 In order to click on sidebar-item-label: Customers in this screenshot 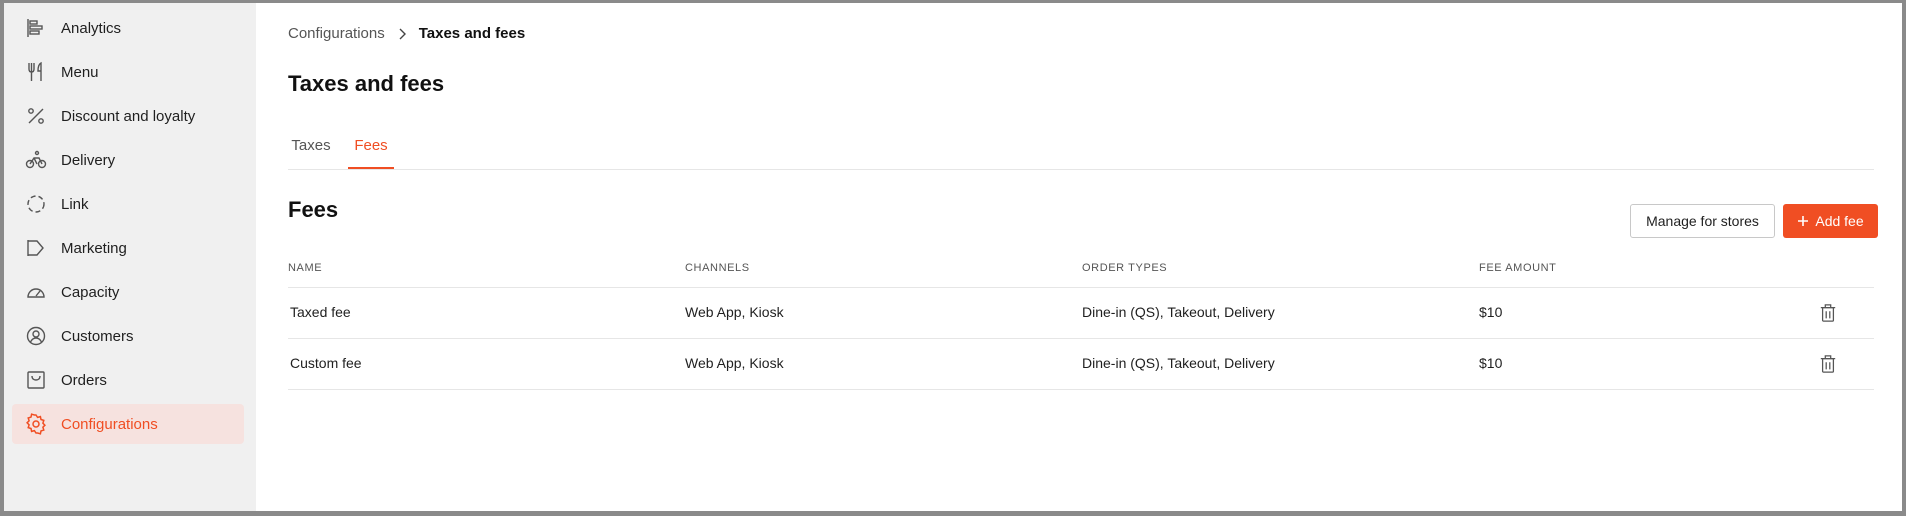, I will do `click(97, 336)`.